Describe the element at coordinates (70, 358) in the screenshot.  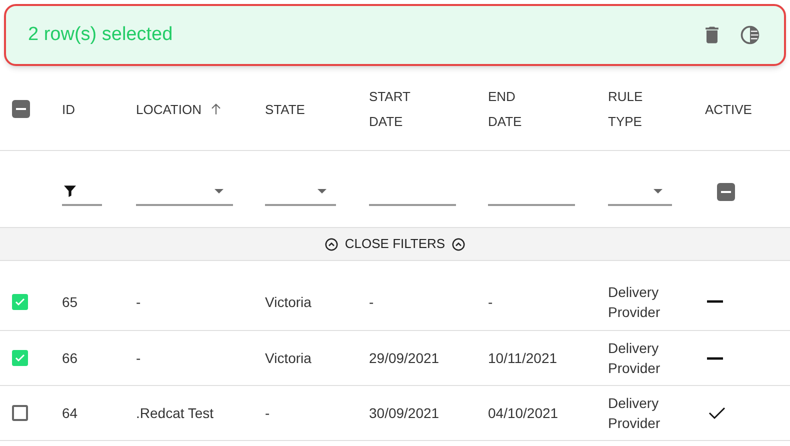
I see `table-cell-text: 66` at that location.